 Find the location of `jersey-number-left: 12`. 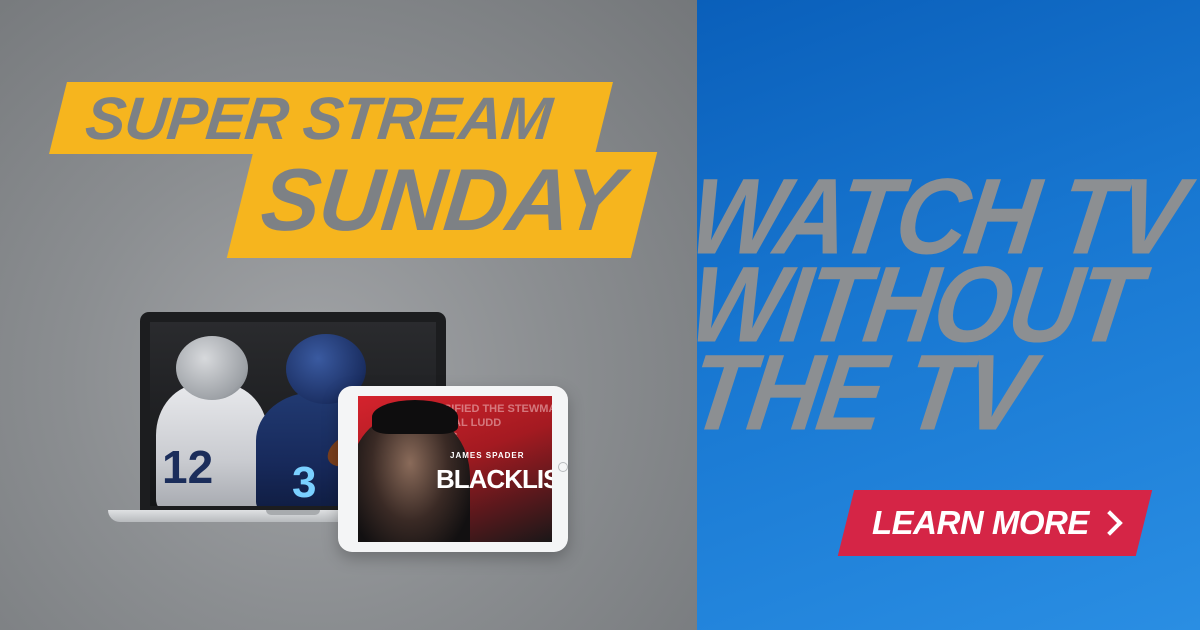

jersey-number-left: 12 is located at coordinates (188, 467).